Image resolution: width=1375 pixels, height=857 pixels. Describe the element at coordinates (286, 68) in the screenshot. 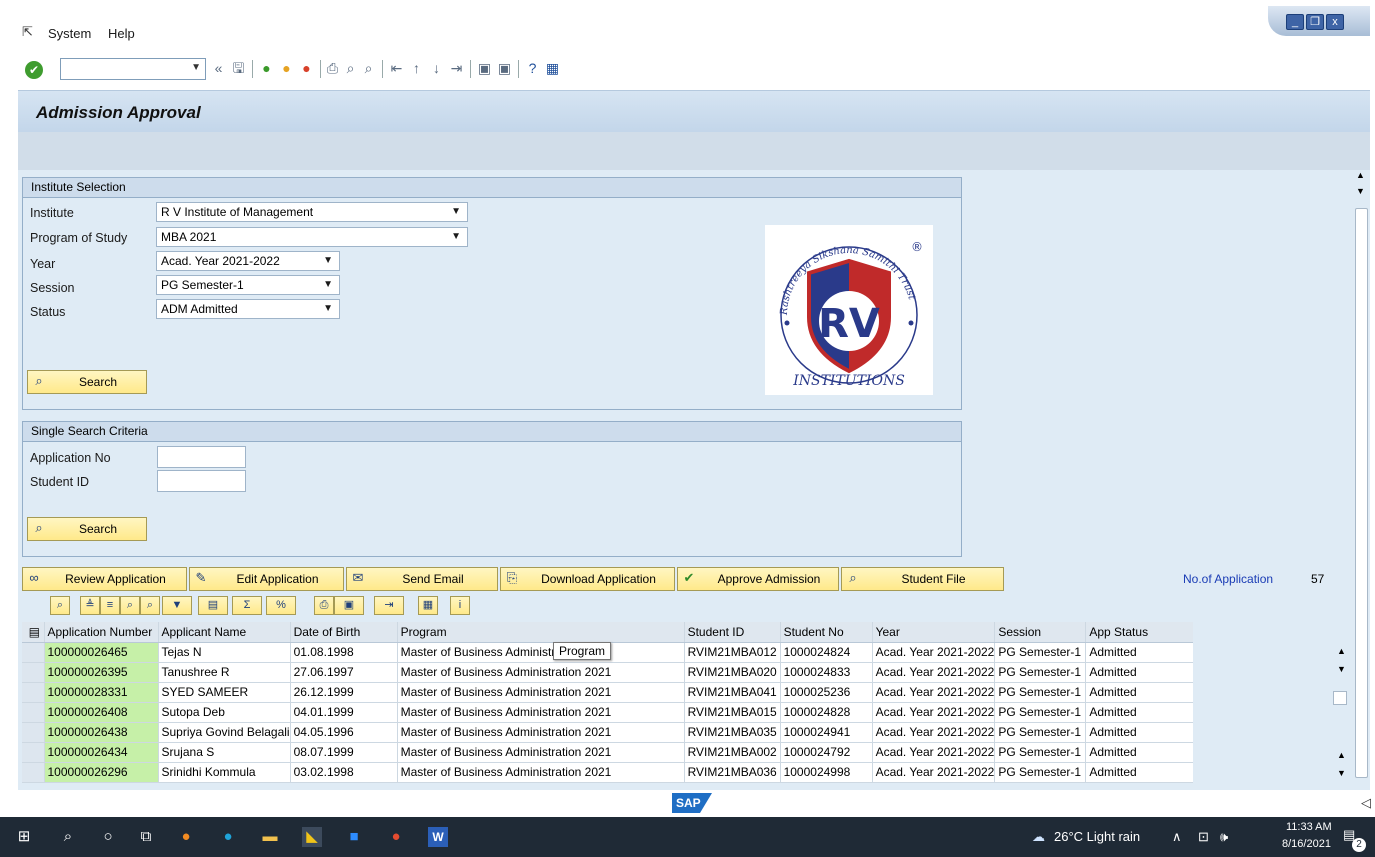

I see `exit-icon: ●` at that location.